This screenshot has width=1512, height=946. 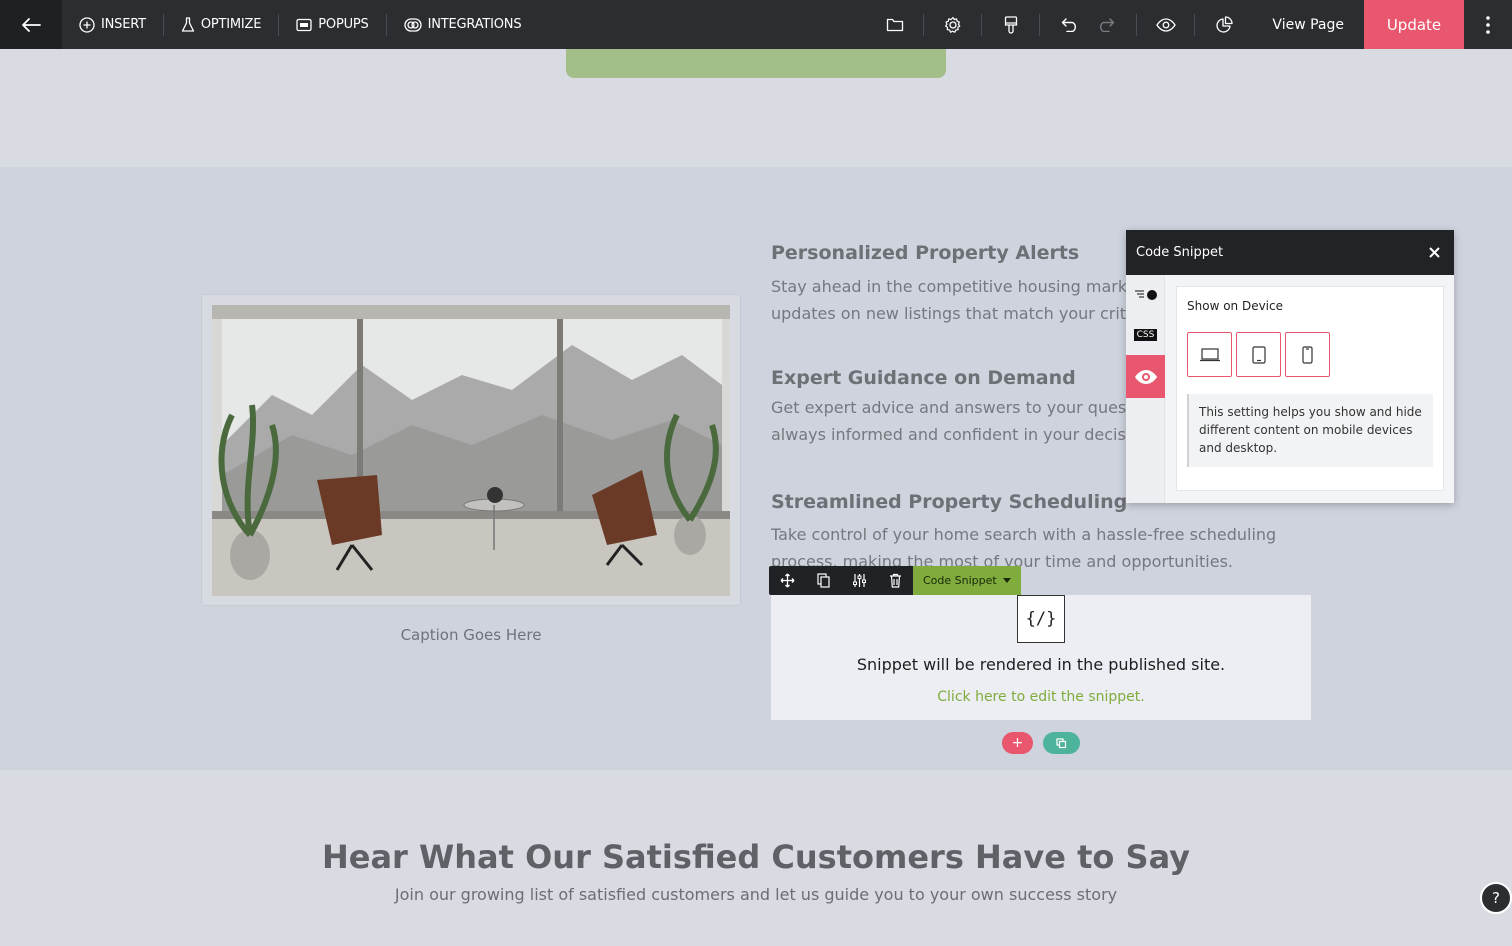 I want to click on optimize-button: OPTIMIZE, so click(x=221, y=24).